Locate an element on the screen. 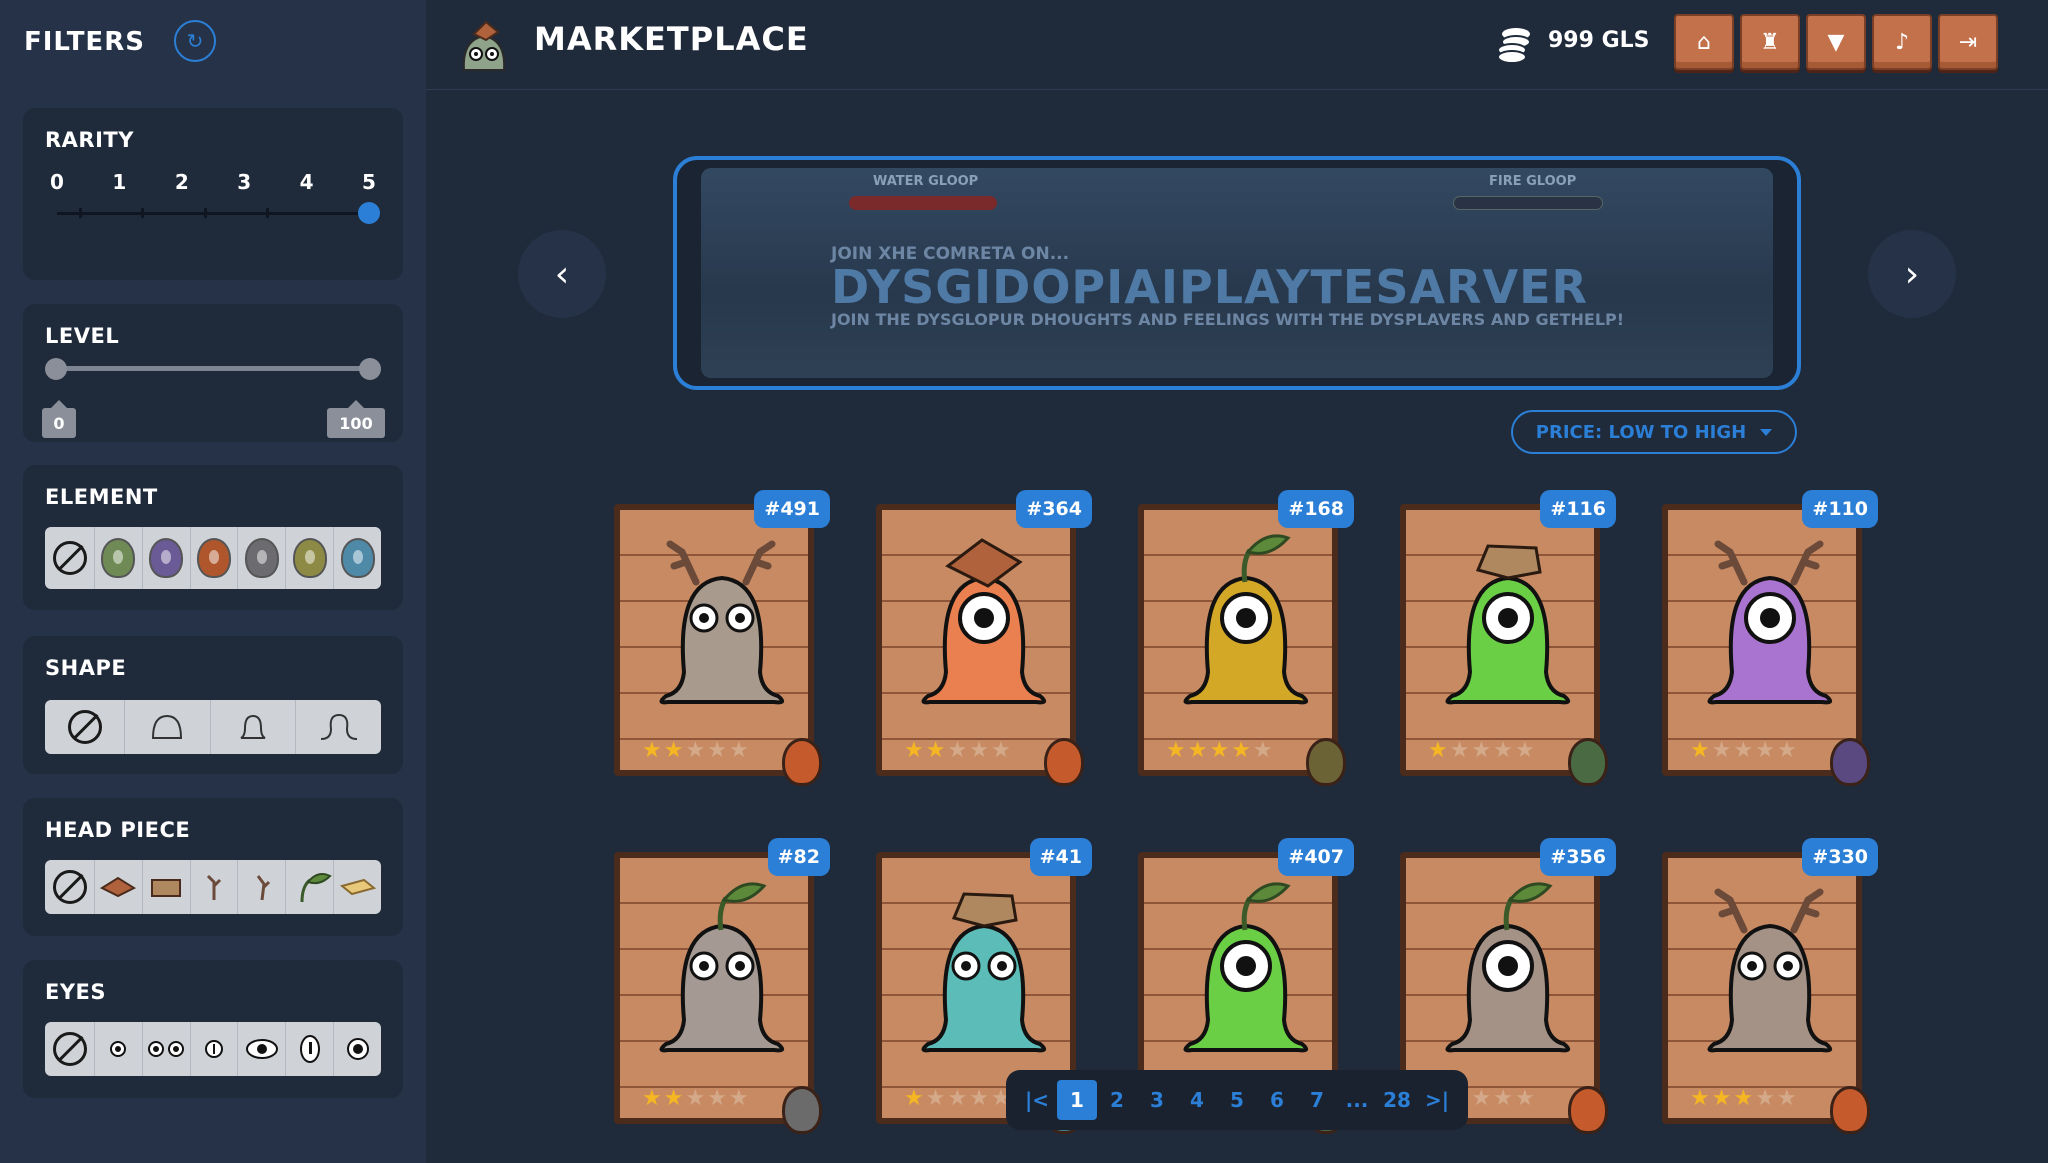  head-option-none is located at coordinates (70, 887).